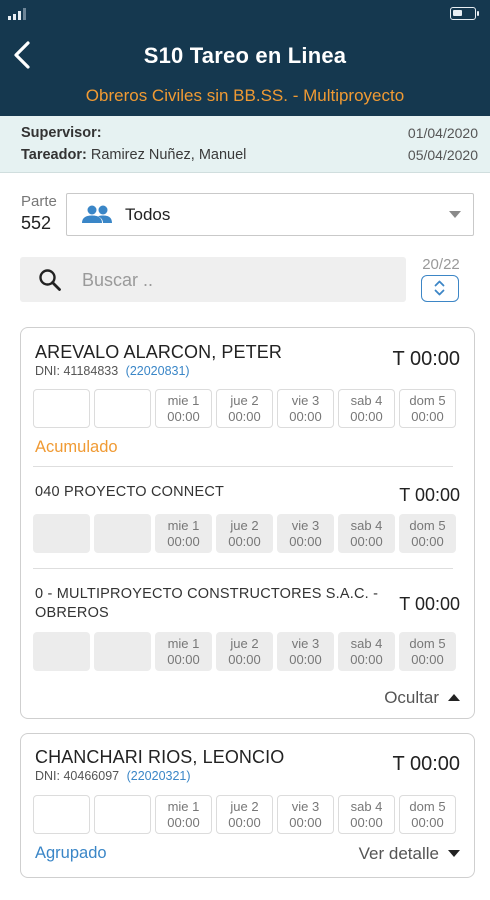  I want to click on expand-collapse-button, so click(440, 288).